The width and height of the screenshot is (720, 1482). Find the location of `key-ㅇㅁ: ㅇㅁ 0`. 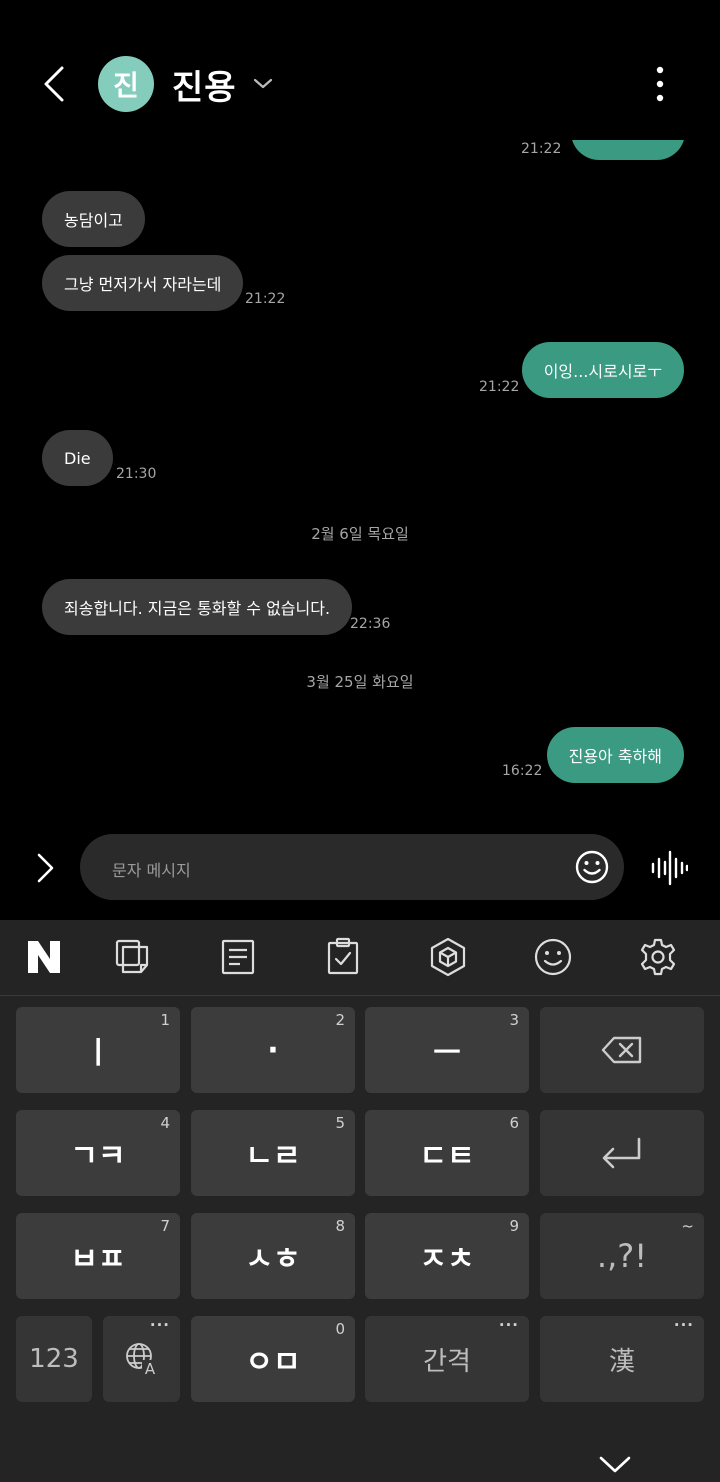

key-ㅇㅁ: ㅇㅁ 0 is located at coordinates (273, 1359).